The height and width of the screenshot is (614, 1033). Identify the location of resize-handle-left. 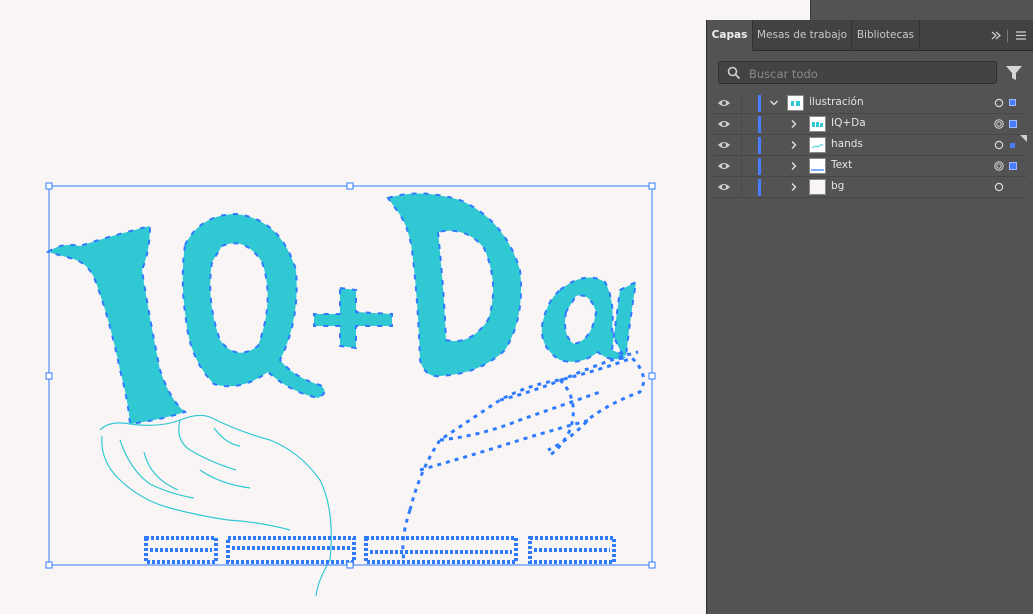
(49, 376).